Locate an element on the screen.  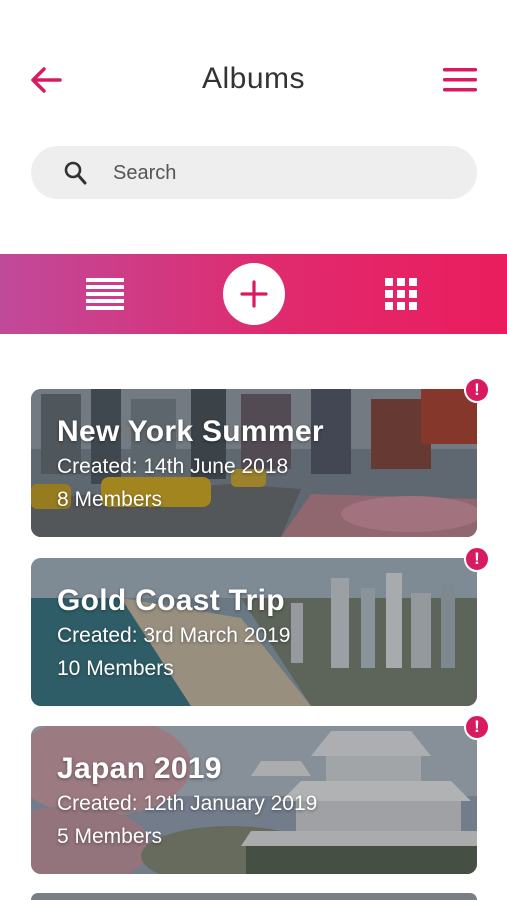
grid-view-icon is located at coordinates (401, 294).